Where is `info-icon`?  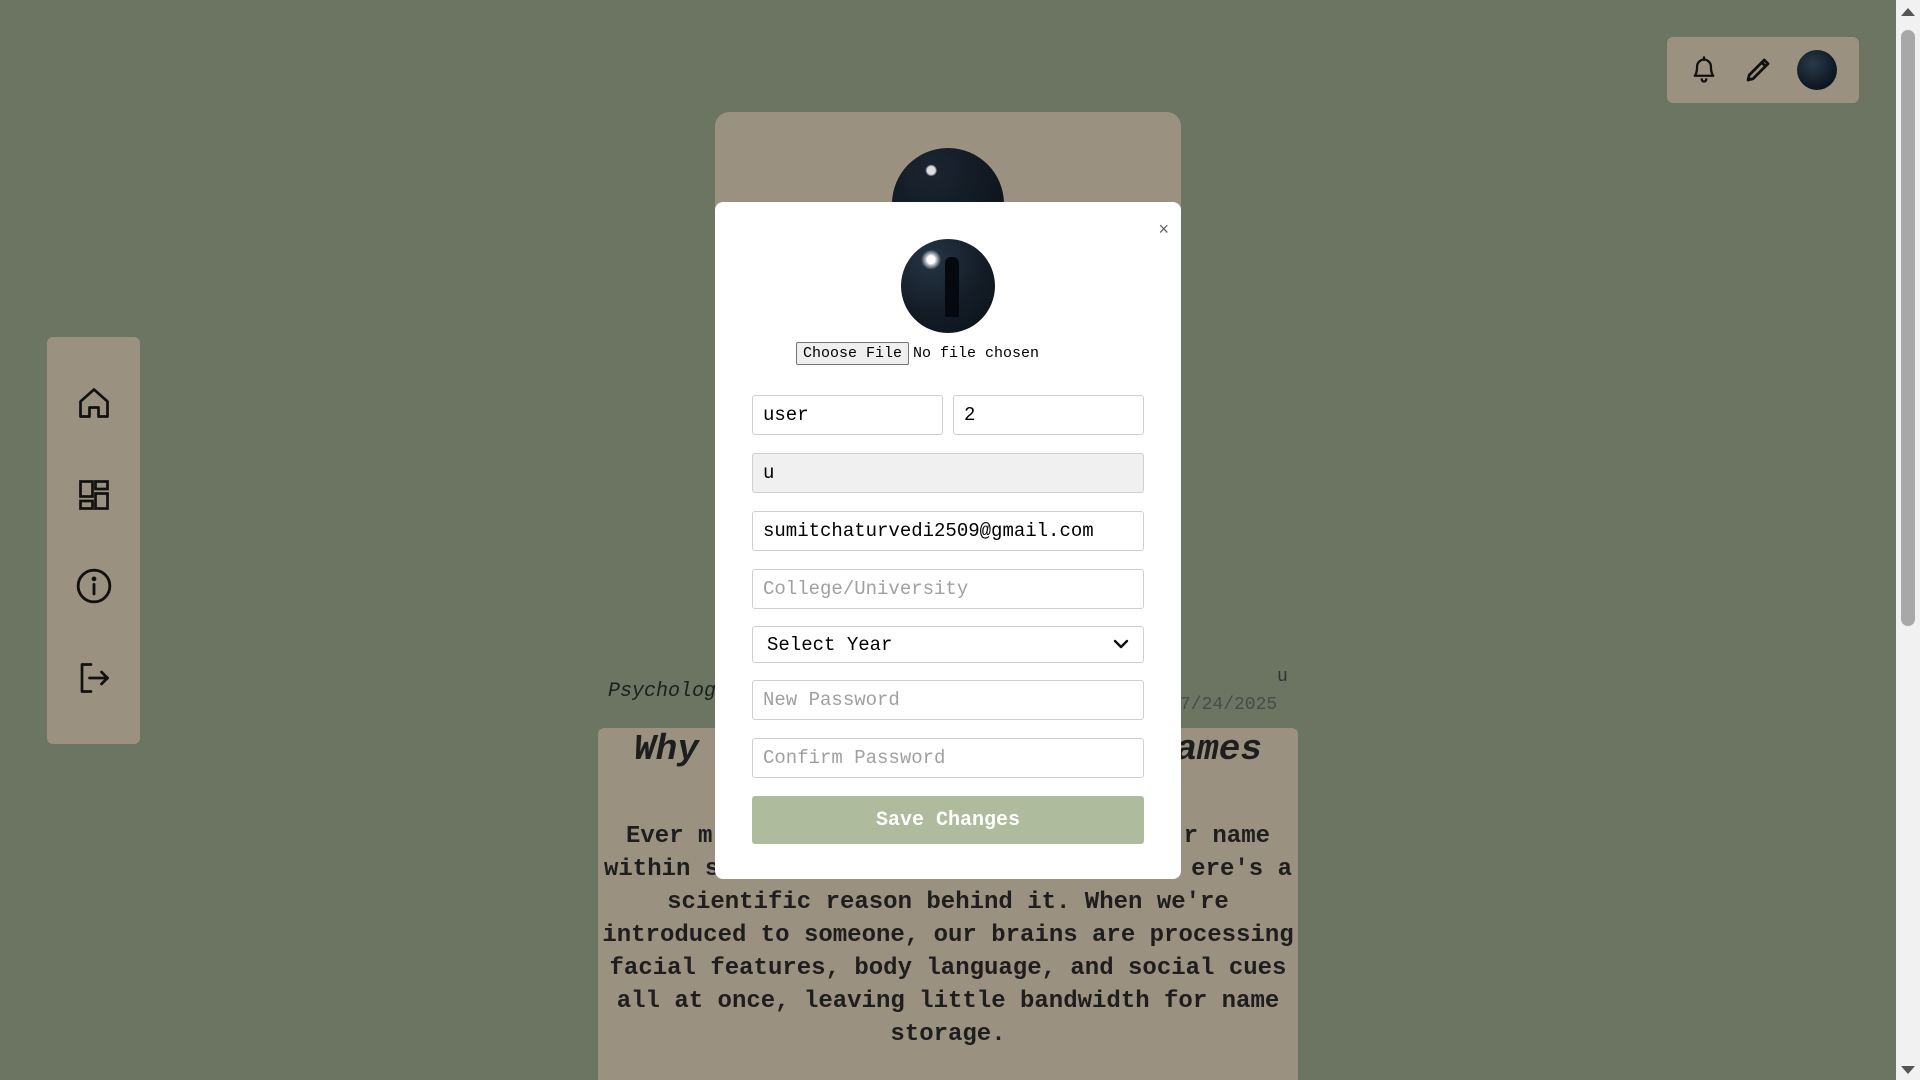
info-icon is located at coordinates (94, 586).